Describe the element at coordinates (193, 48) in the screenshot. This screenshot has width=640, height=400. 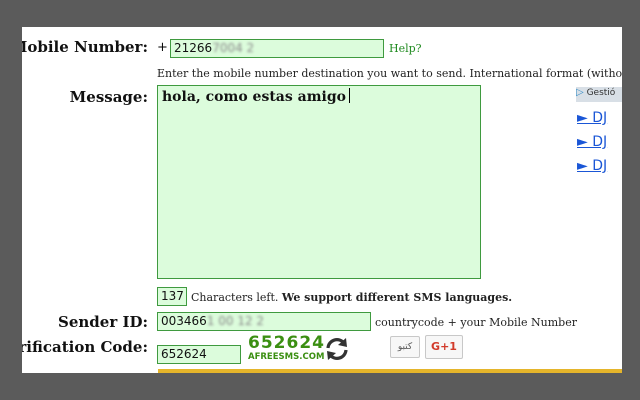
I see `mobile-number-value: 21266` at that location.